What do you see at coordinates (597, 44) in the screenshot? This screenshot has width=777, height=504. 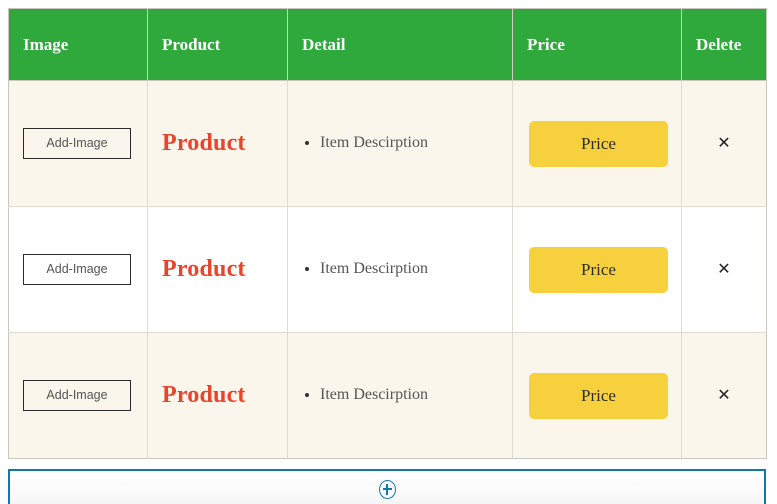 I see `column-header-price: Price` at bounding box center [597, 44].